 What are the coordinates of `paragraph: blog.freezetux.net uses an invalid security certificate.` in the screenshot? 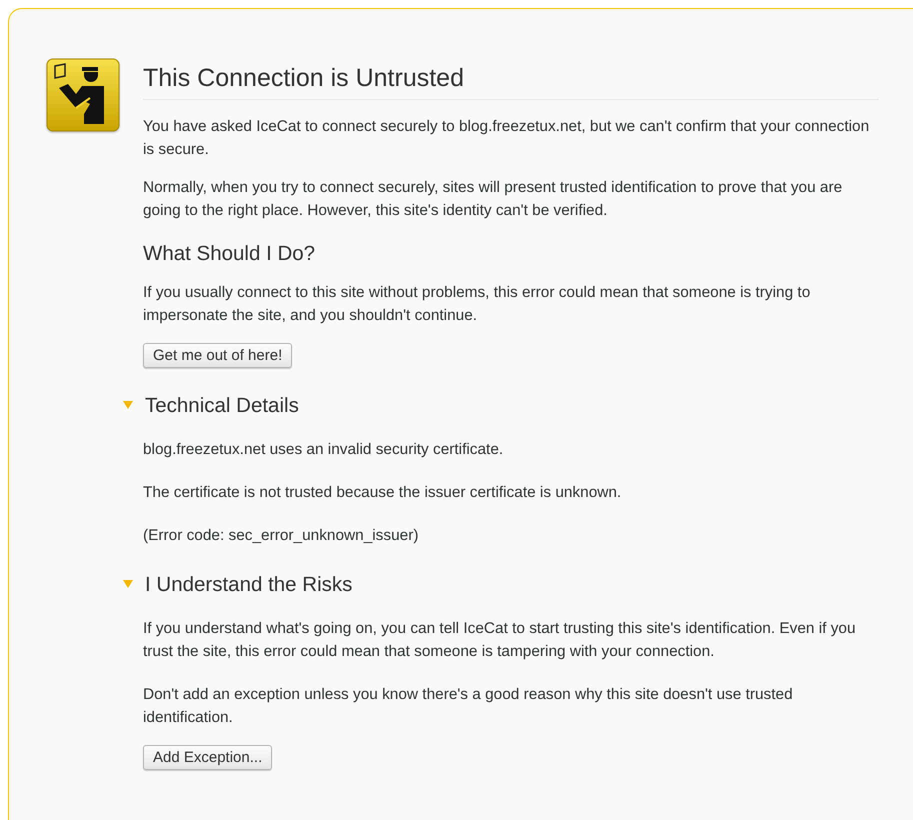 It's located at (323, 450).